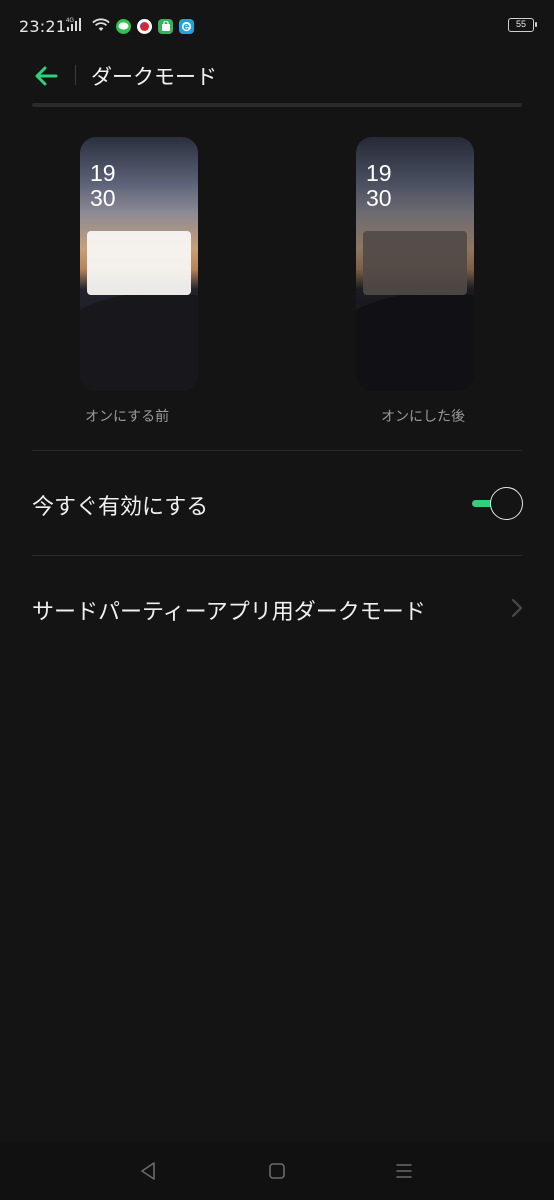  I want to click on battery-icon: 55, so click(522, 25).